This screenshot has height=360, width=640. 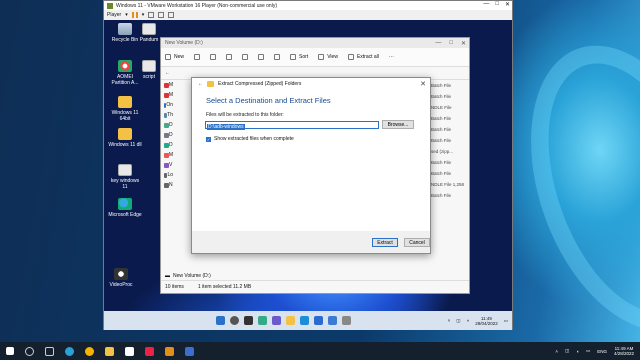 I want to click on nav-item: Th, so click(x=167, y=115).